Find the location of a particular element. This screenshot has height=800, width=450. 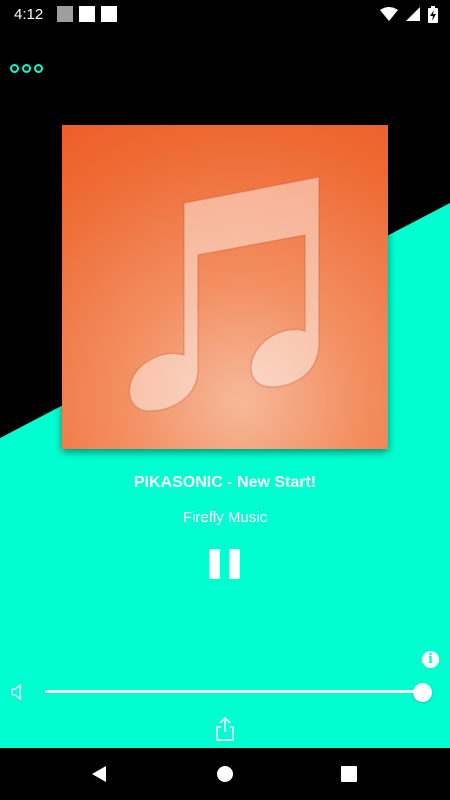

more-options-icon is located at coordinates (28, 68).